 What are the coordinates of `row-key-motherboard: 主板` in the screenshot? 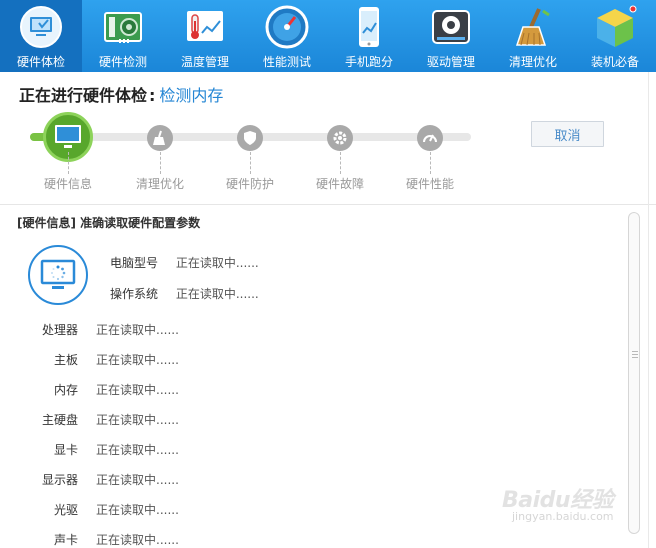 It's located at (65, 360).